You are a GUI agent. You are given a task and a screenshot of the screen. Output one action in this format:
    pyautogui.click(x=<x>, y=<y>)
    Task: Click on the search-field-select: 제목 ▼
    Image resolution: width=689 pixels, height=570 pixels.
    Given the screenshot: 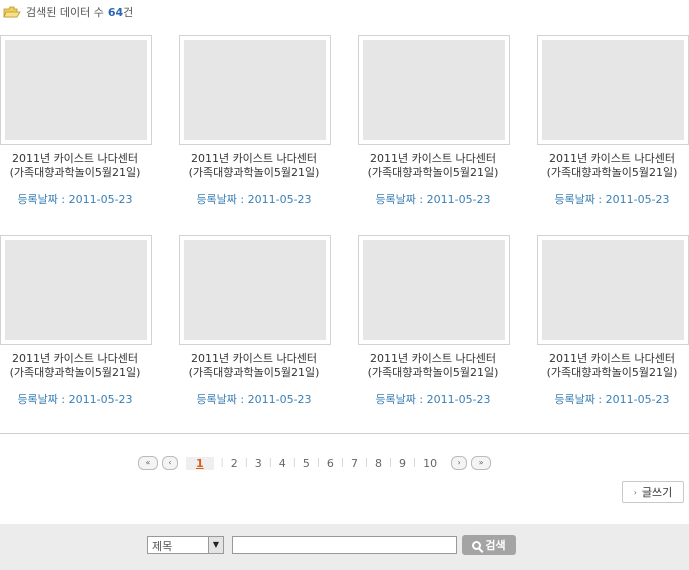 What is the action you would take?
    pyautogui.click(x=185, y=545)
    